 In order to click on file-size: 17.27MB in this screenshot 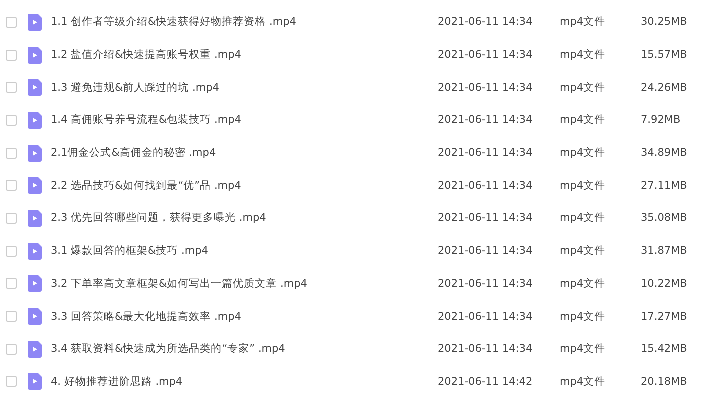, I will do `click(664, 316)`.